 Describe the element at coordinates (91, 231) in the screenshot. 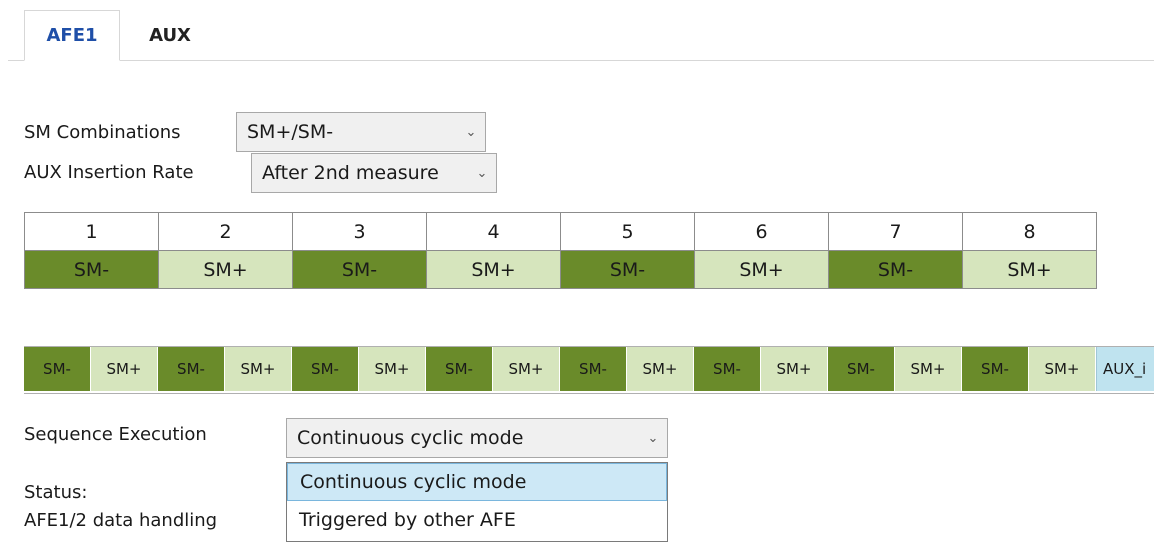

I see `table-header-cell: 1` at that location.